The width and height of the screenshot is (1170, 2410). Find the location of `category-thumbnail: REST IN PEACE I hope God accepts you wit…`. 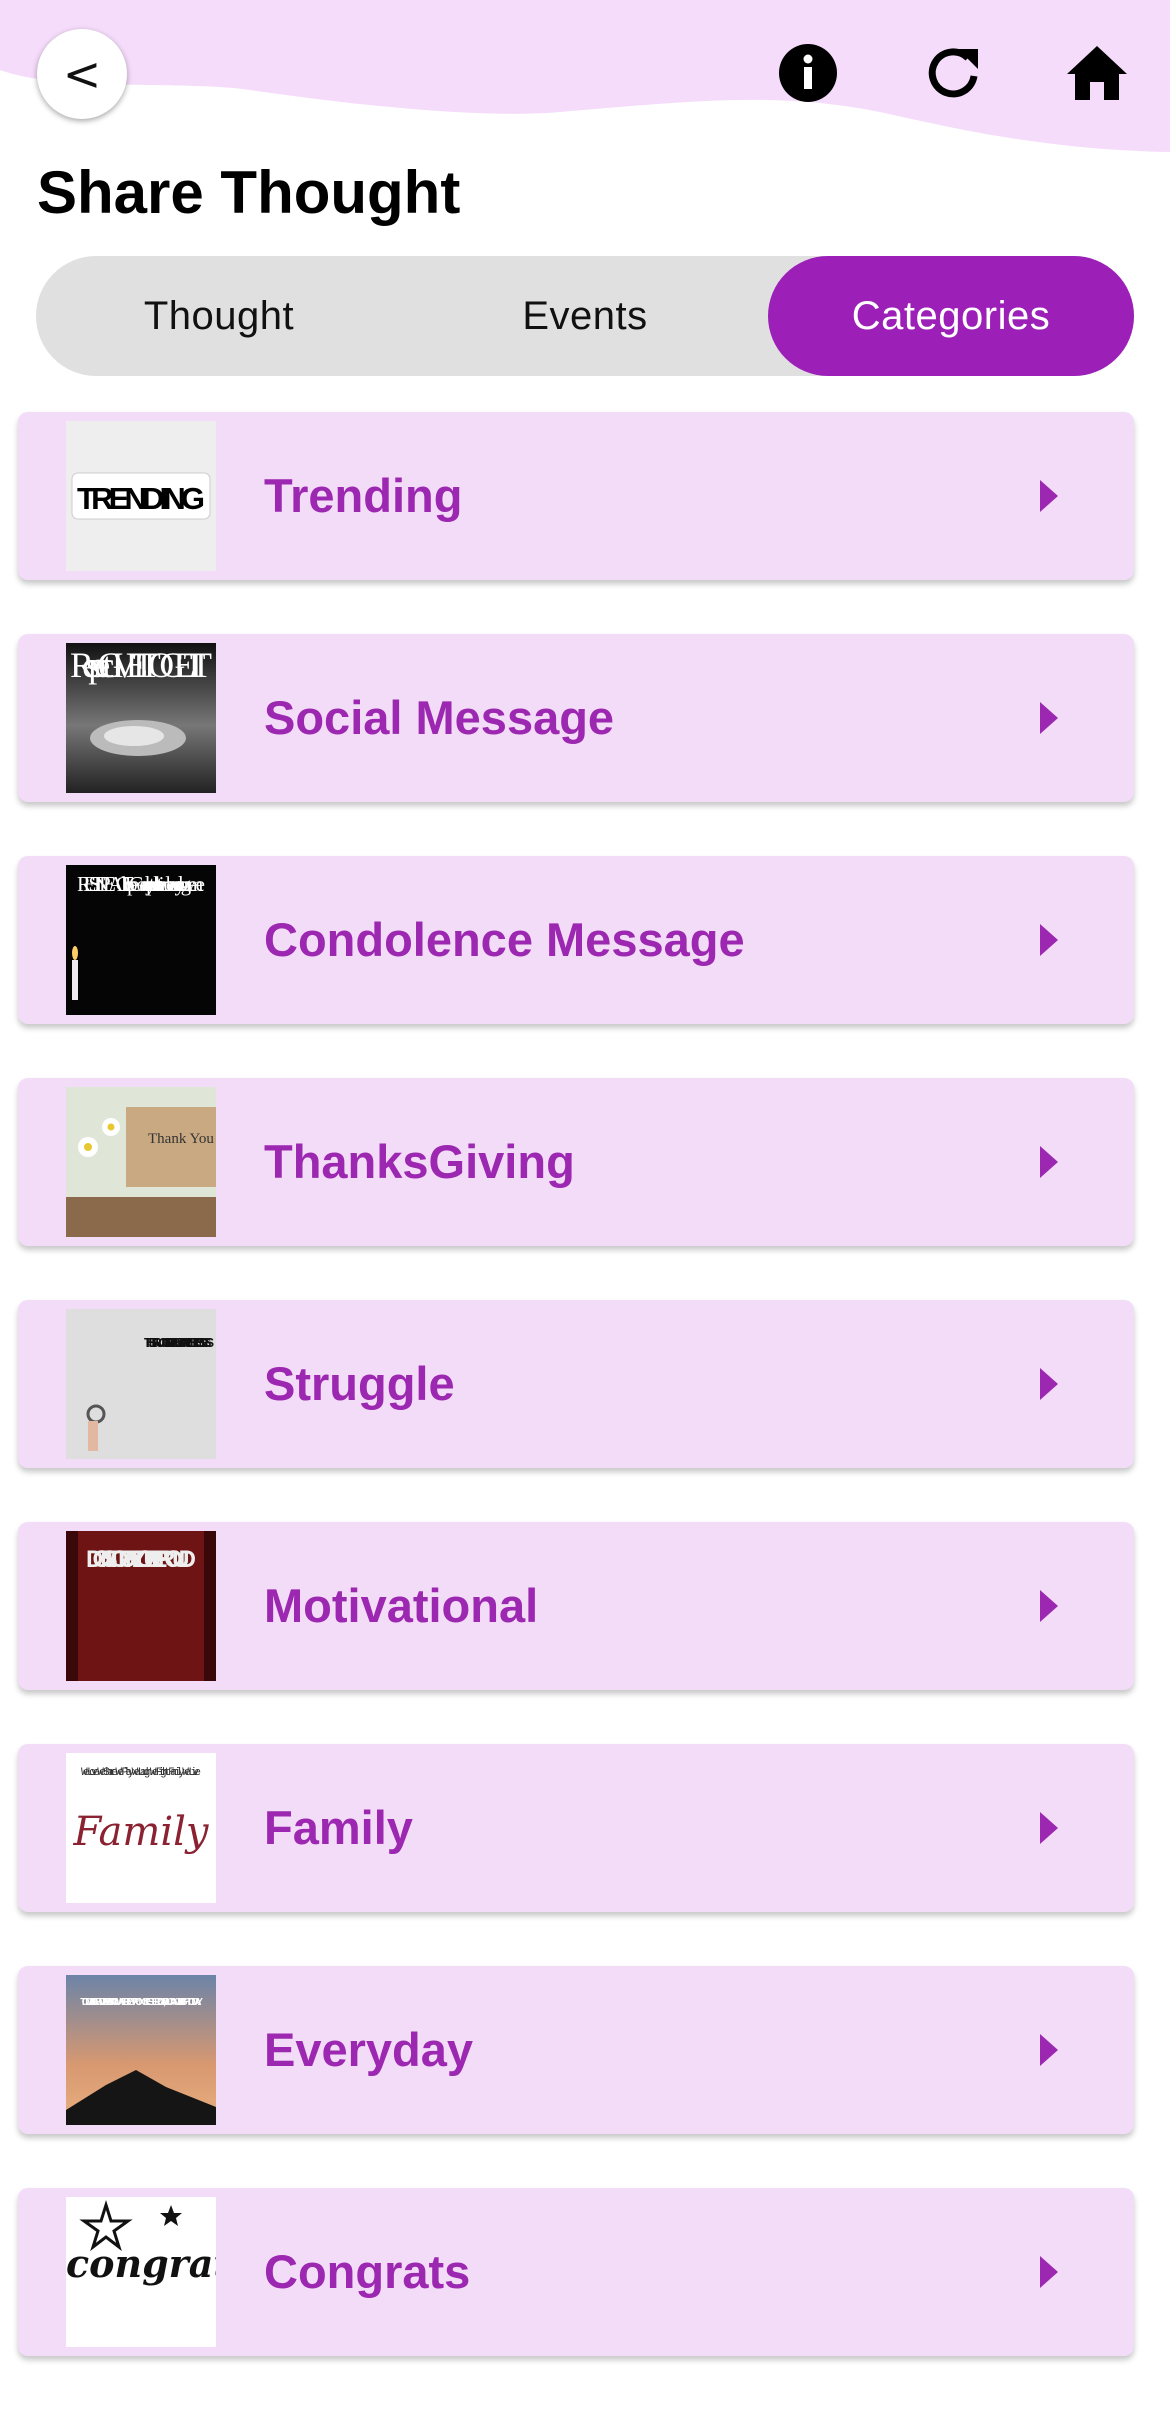

category-thumbnail: REST IN PEACE I hope God accepts you wit… is located at coordinates (141, 940).